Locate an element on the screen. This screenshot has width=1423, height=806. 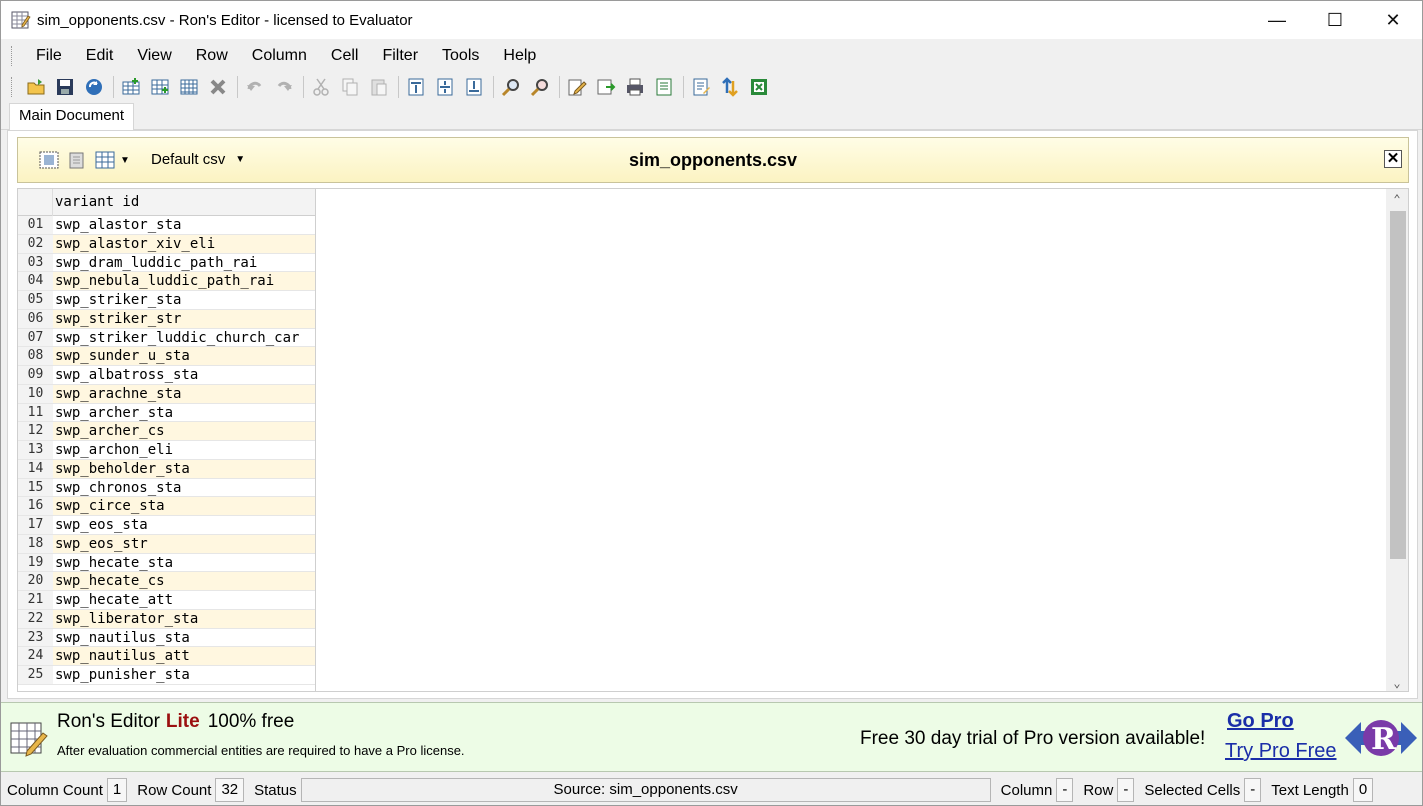
variant-id-cell: swp_striker_luddic_church_car is located at coordinates (184, 337).